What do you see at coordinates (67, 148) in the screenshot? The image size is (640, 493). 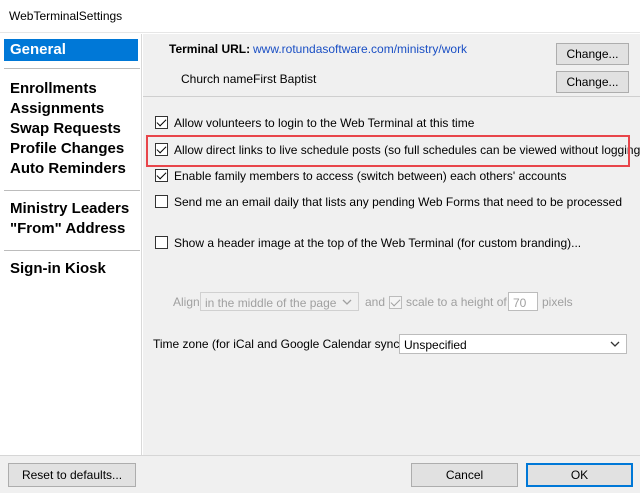 I see `sidebar-item-profile-changes: Profile Changes` at bounding box center [67, 148].